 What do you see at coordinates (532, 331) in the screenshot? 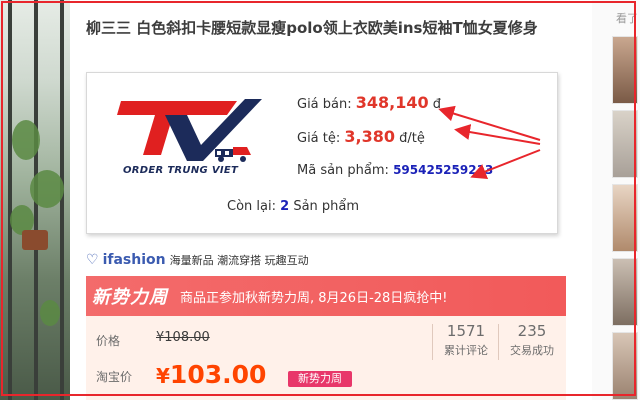
I see `sales-count: 235` at bounding box center [532, 331].